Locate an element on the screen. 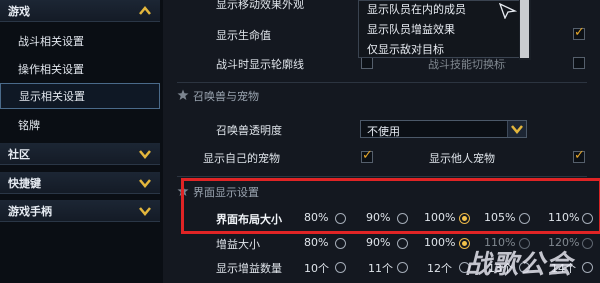  setting-label: 显示他人宠物 is located at coordinates (462, 158).